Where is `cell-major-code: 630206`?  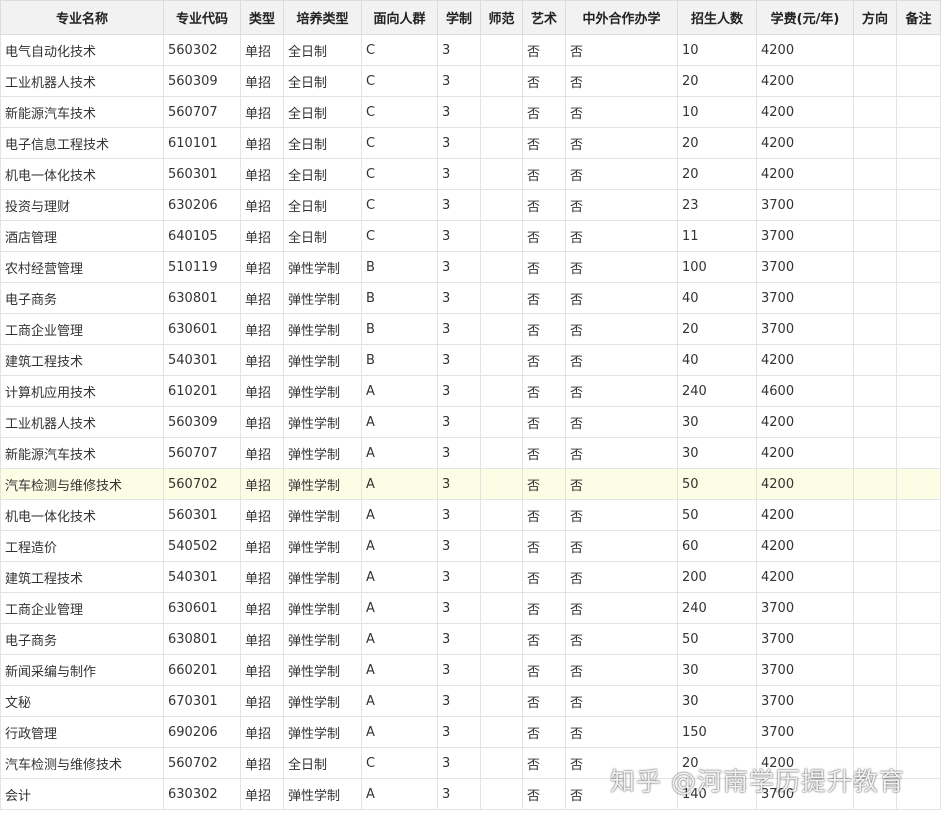 cell-major-code: 630206 is located at coordinates (202, 205).